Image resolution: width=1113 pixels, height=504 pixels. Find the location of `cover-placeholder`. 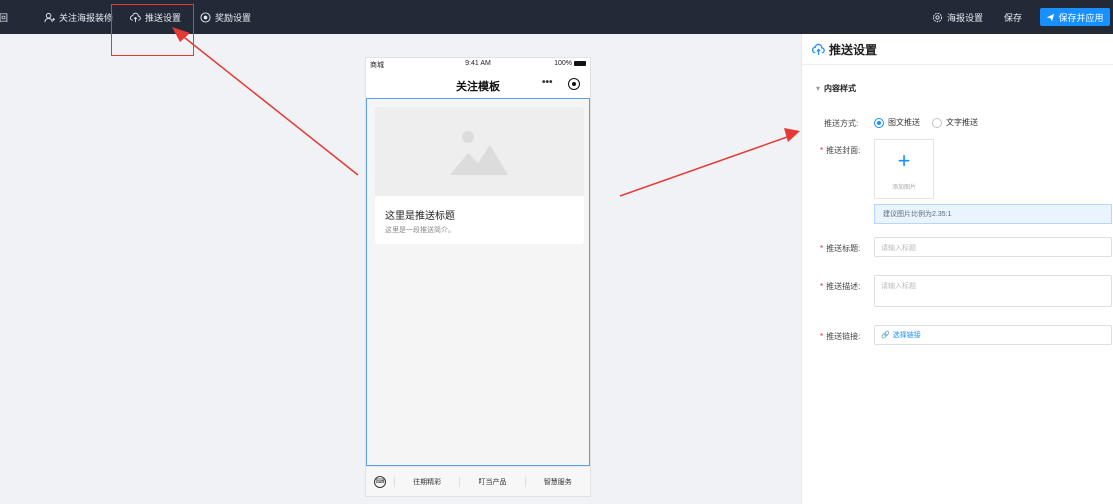

cover-placeholder is located at coordinates (479, 151).